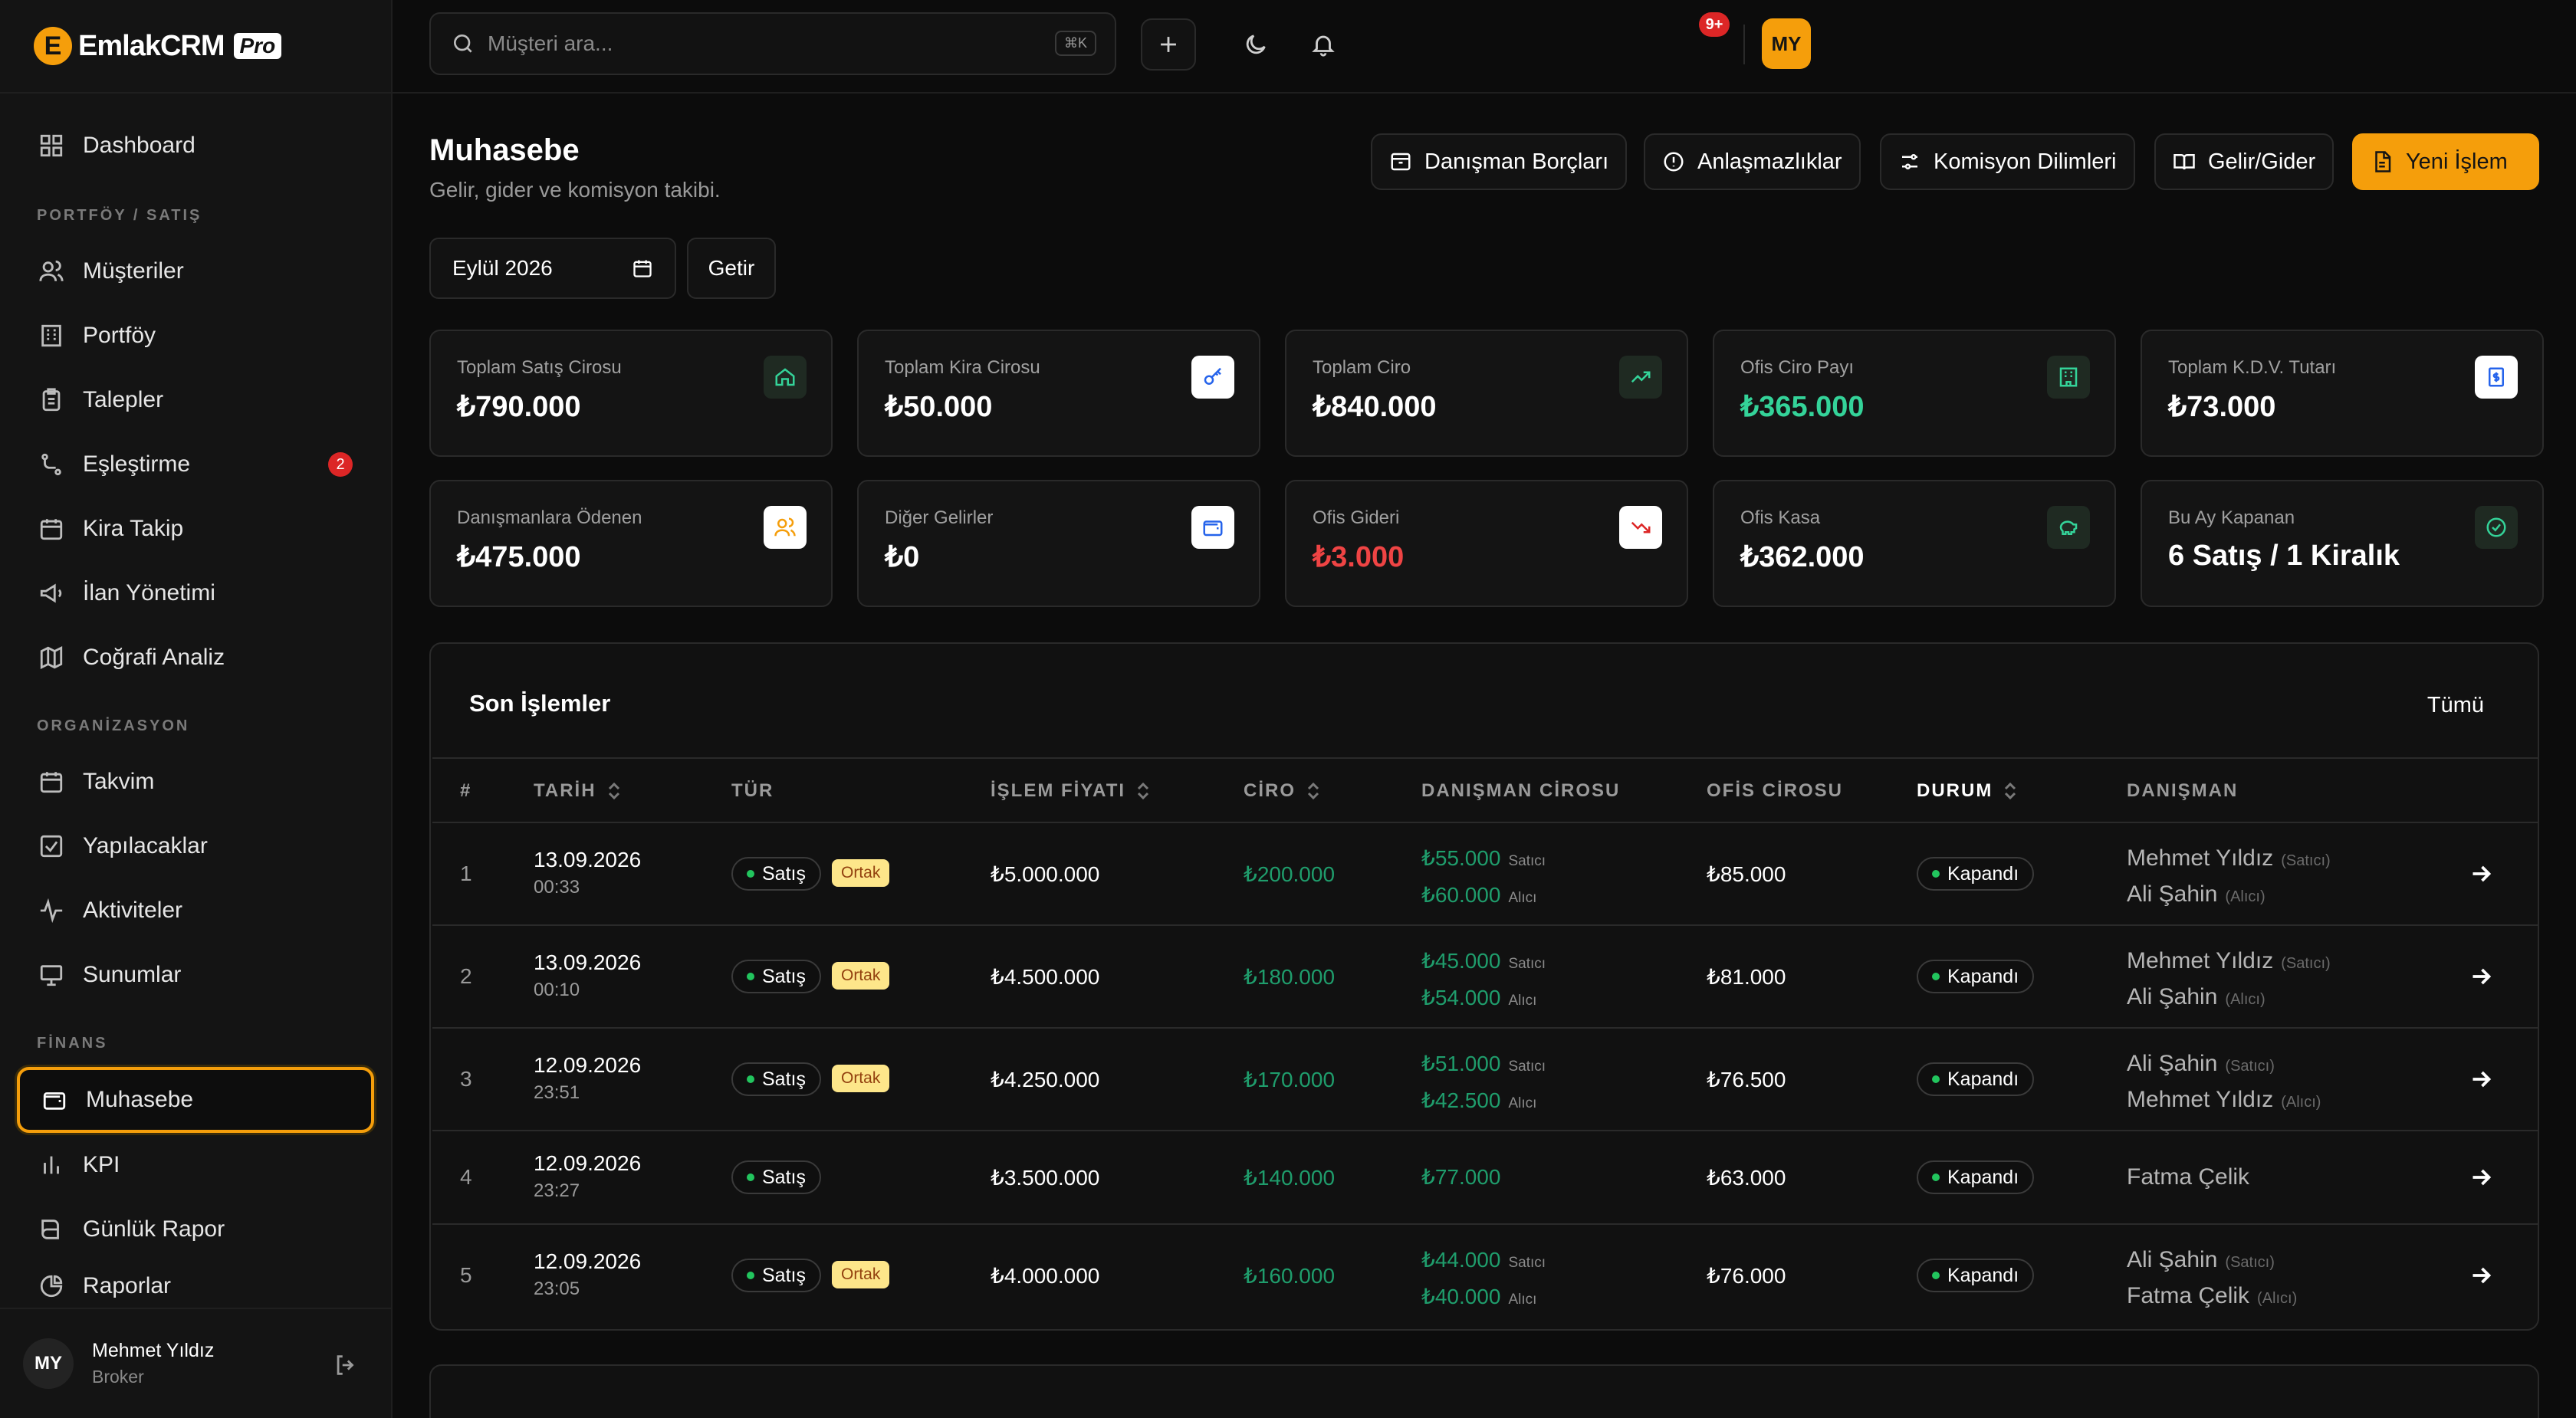 This screenshot has height=1418, width=2576. I want to click on piggy-bank-icon, so click(2068, 527).